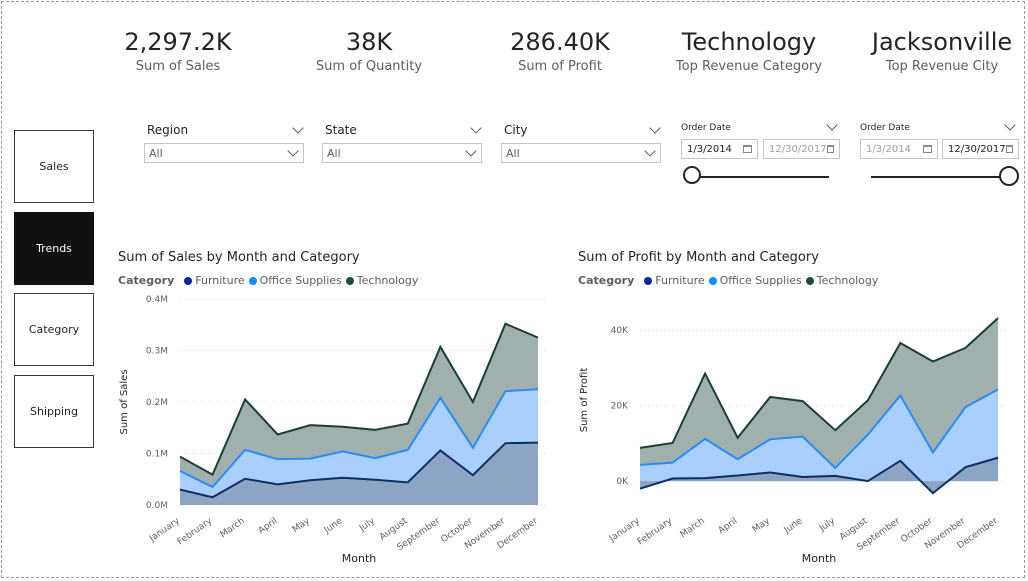 The height and width of the screenshot is (581, 1028). I want to click on y-tick-label: 0.1M, so click(157, 455).